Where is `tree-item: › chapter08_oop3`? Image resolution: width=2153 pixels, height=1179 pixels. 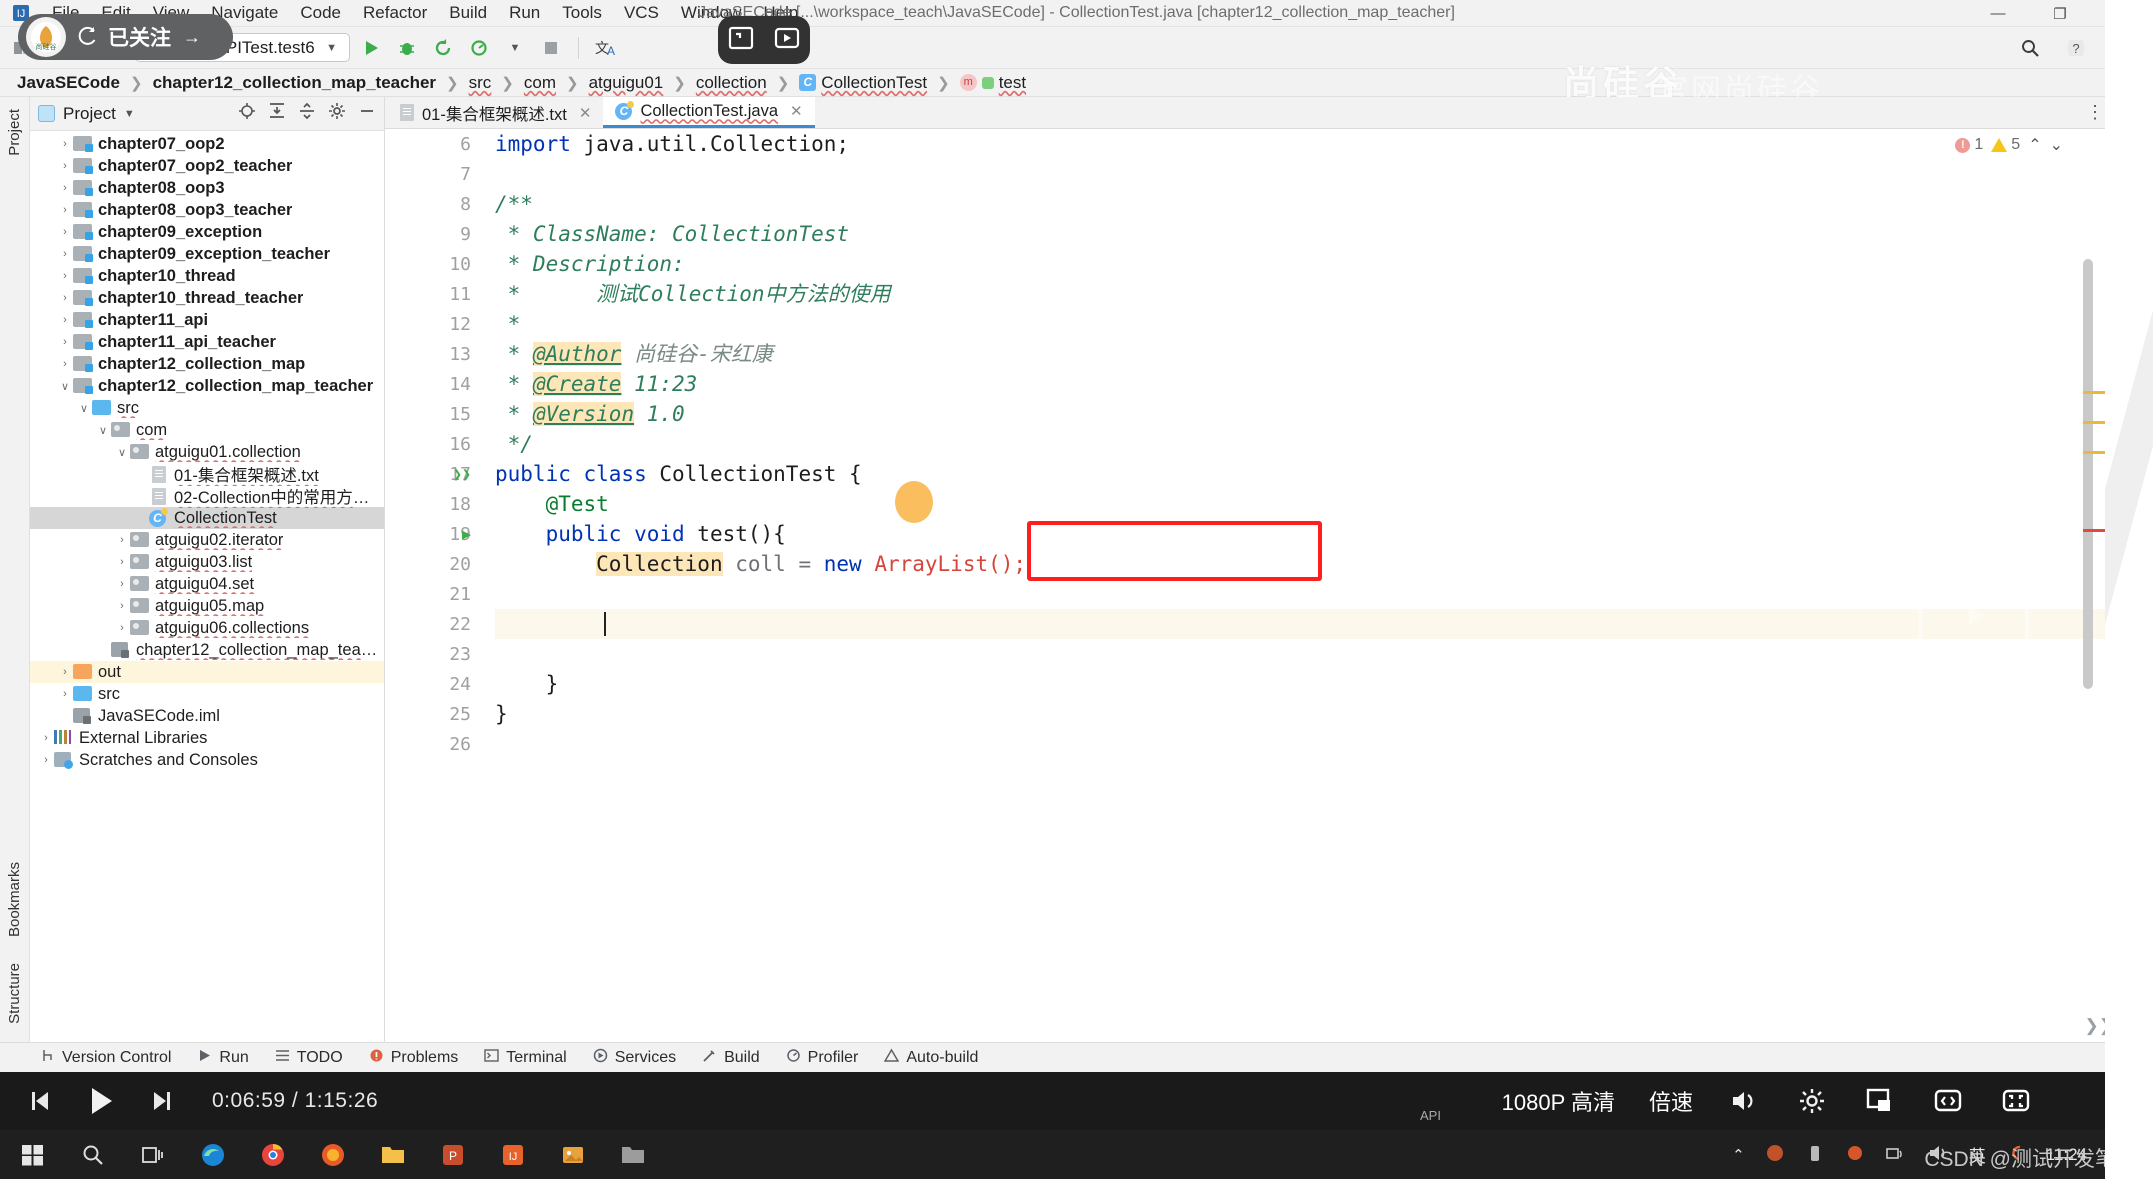
tree-item: › chapter08_oop3 is located at coordinates (207, 188).